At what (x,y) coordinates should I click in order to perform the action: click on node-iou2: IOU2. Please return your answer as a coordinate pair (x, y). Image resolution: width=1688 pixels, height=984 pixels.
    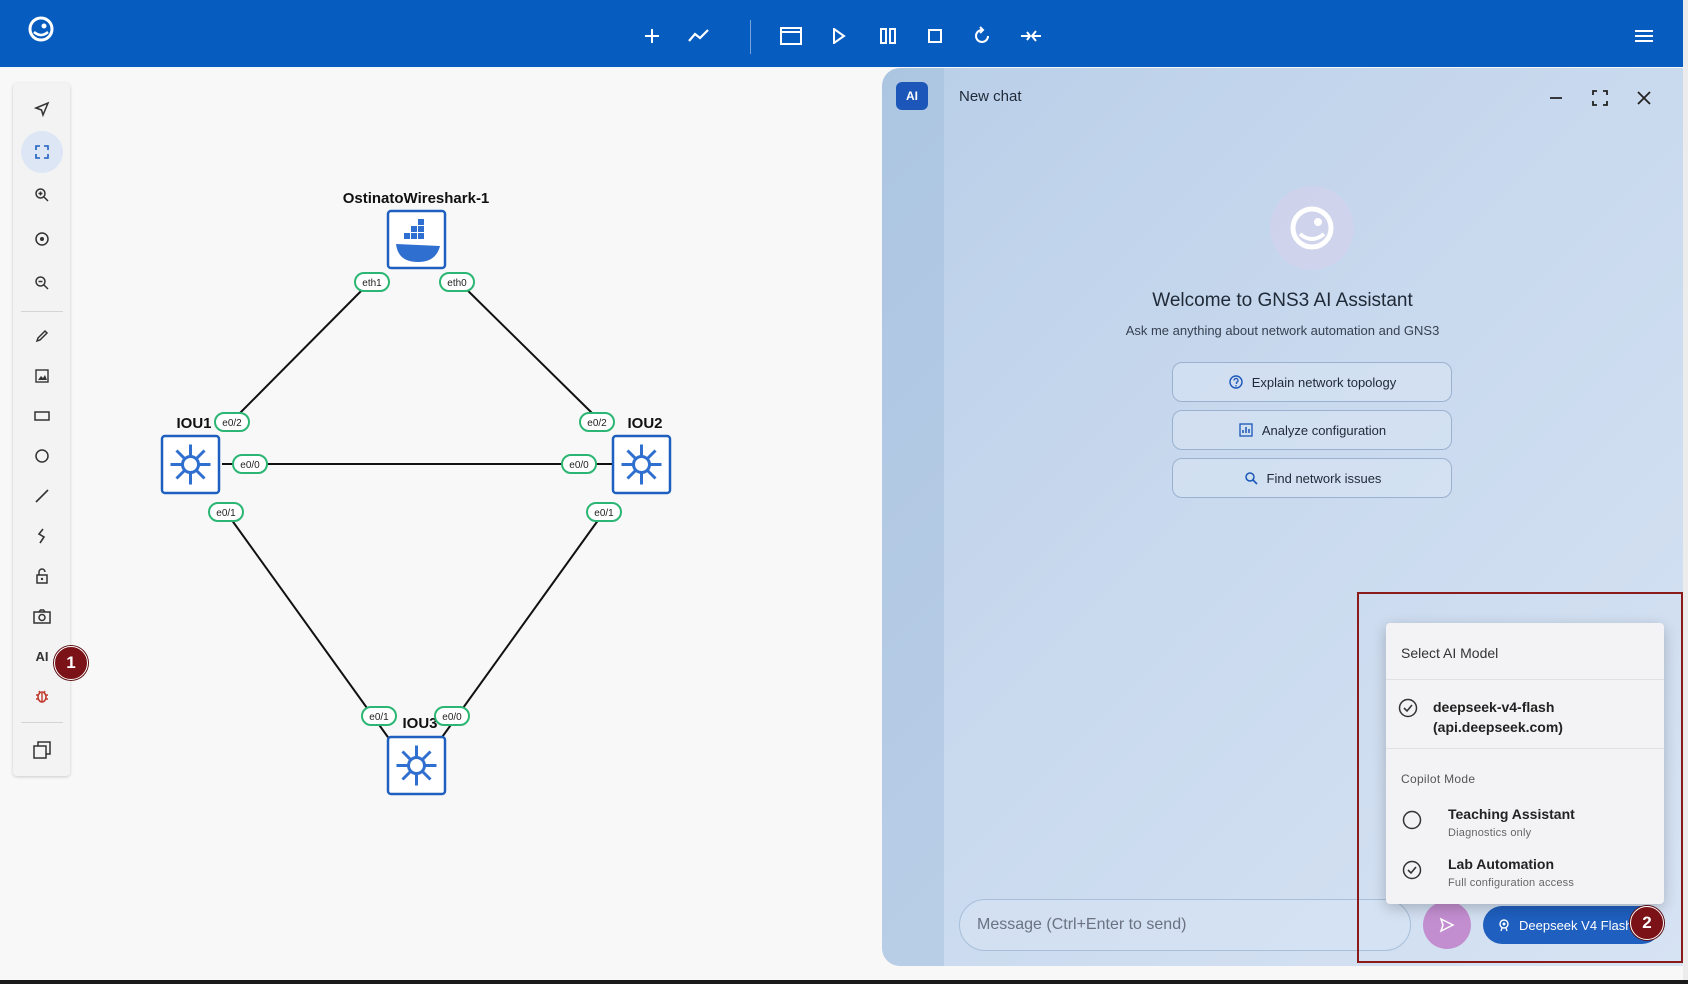
    Looking at the image, I should click on (641, 455).